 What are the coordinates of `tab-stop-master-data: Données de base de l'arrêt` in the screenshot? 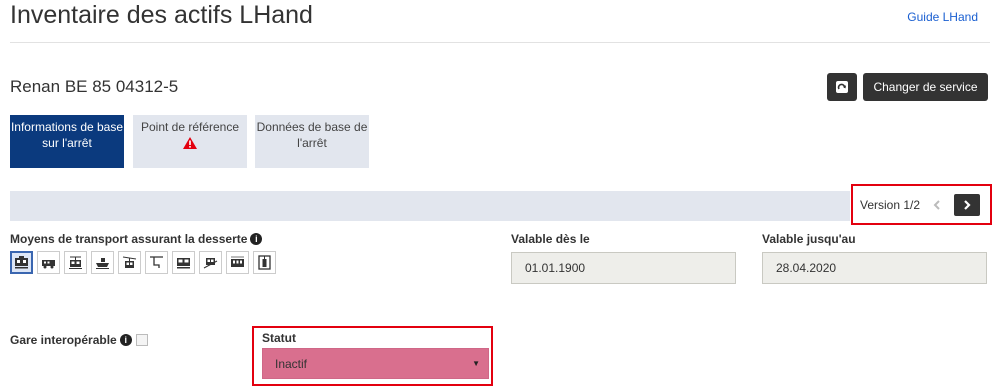 It's located at (312, 141).